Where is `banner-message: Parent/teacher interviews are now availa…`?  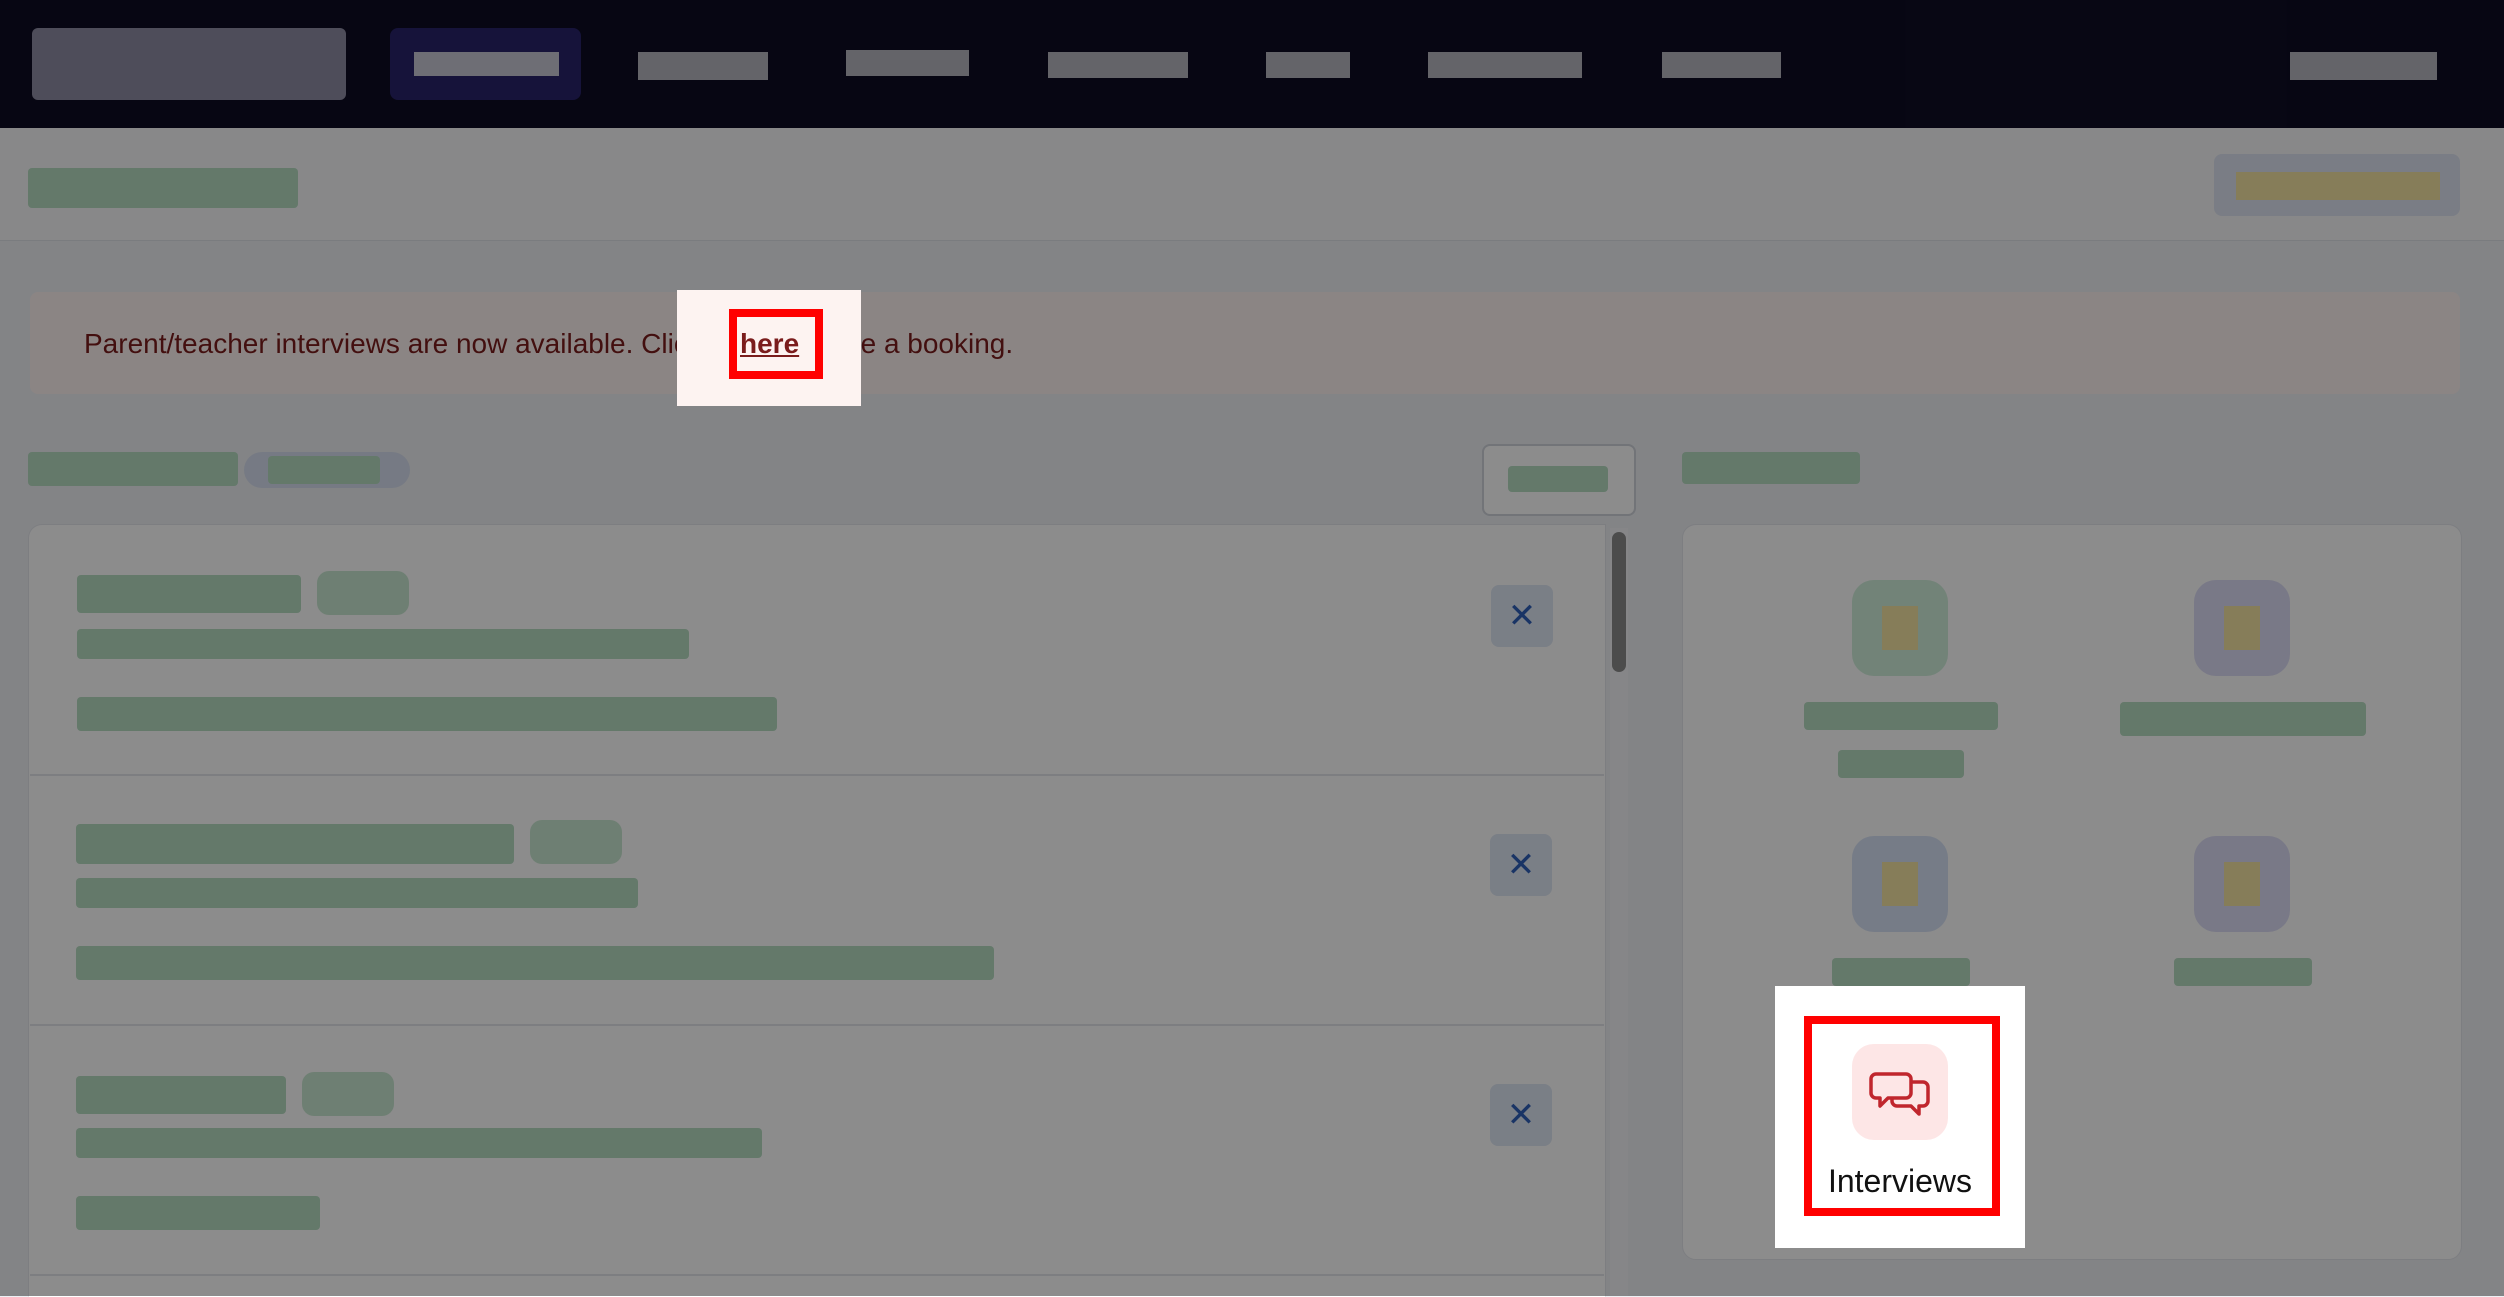 banner-message: Parent/teacher interviews are now availa… is located at coordinates (548, 344).